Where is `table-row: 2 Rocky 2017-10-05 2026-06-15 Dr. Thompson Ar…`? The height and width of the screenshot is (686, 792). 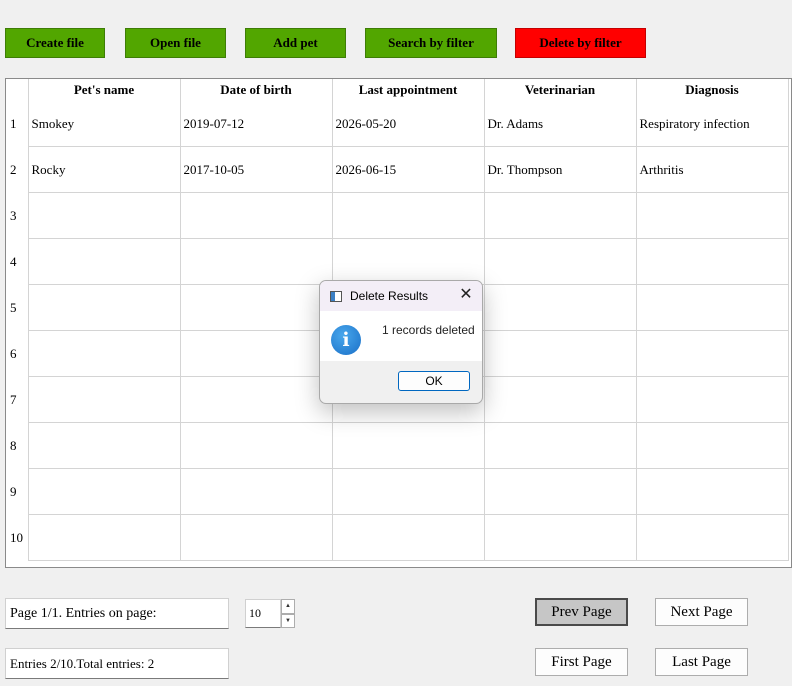 table-row: 2 Rocky 2017-10-05 2026-06-15 Dr. Thompson Ar… is located at coordinates (397, 169).